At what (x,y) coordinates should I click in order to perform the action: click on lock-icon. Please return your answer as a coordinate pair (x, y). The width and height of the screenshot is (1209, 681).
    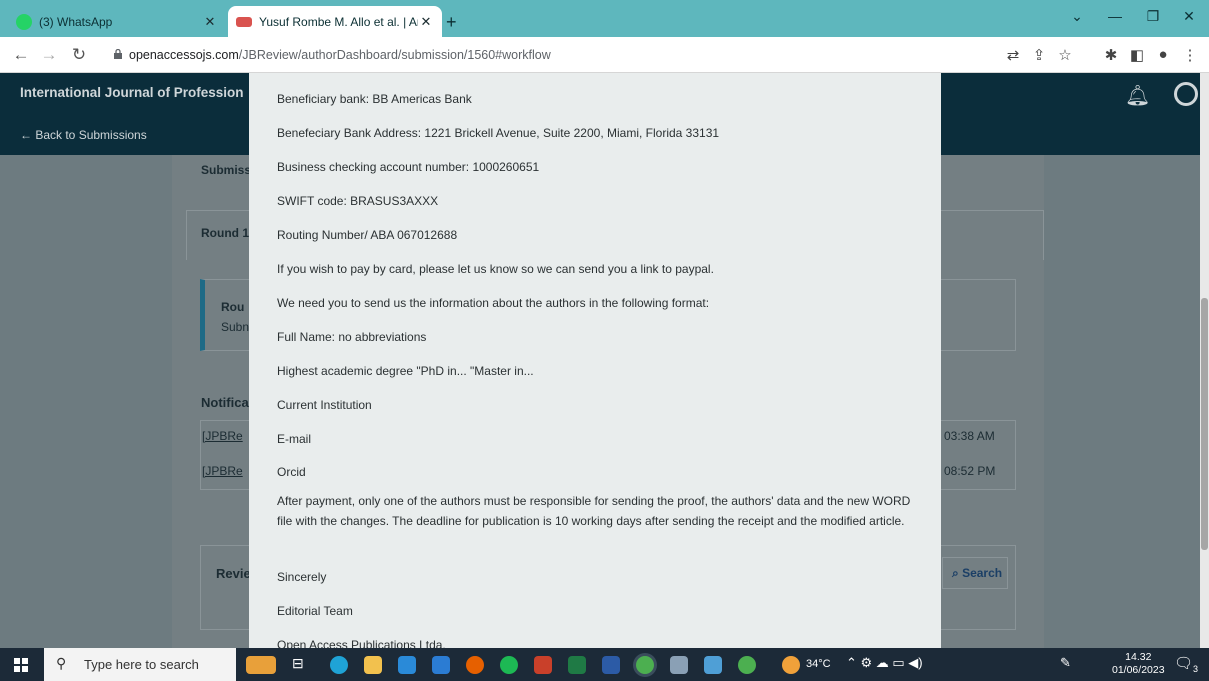
    Looking at the image, I should click on (118, 54).